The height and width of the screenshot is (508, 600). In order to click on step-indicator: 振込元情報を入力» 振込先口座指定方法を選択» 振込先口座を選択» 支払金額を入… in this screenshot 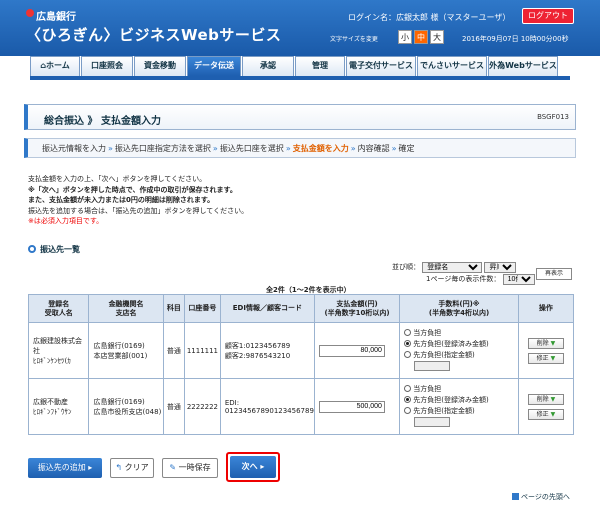, I will do `click(300, 148)`.